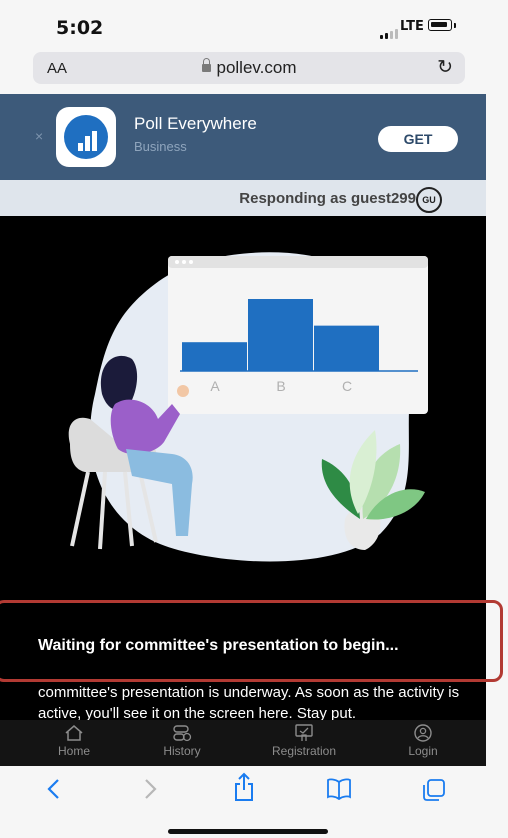 The height and width of the screenshot is (838, 508). What do you see at coordinates (304, 732) in the screenshot?
I see `registration-icon` at bounding box center [304, 732].